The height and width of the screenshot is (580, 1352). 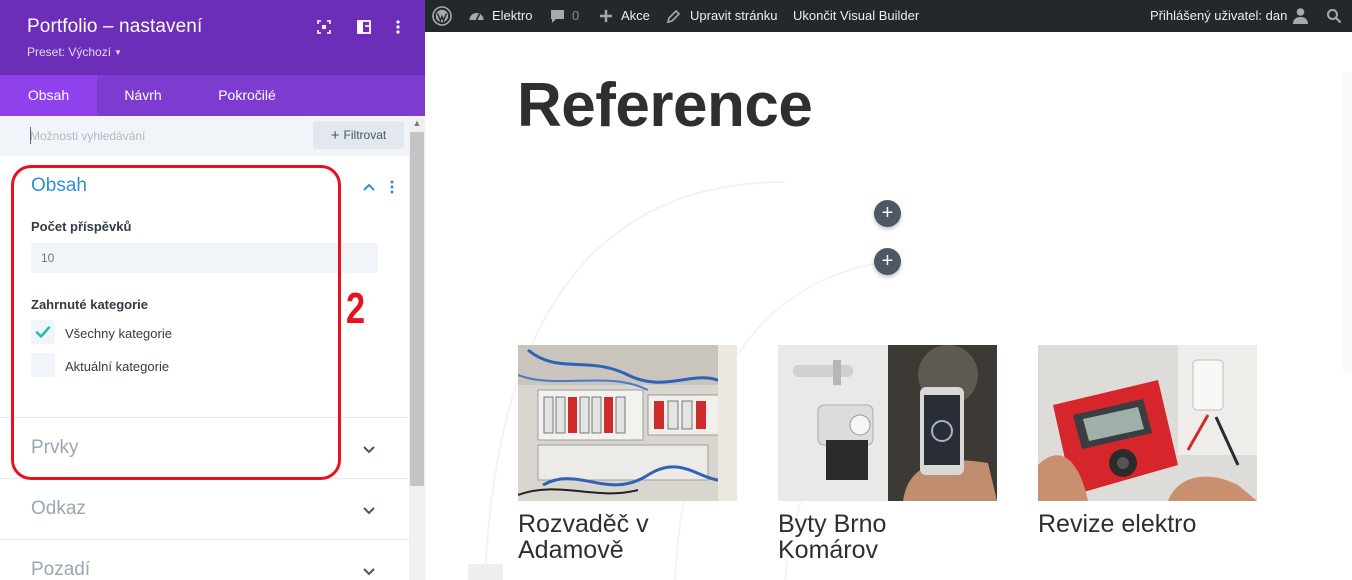 I want to click on add-section-button: +, so click(x=887, y=213).